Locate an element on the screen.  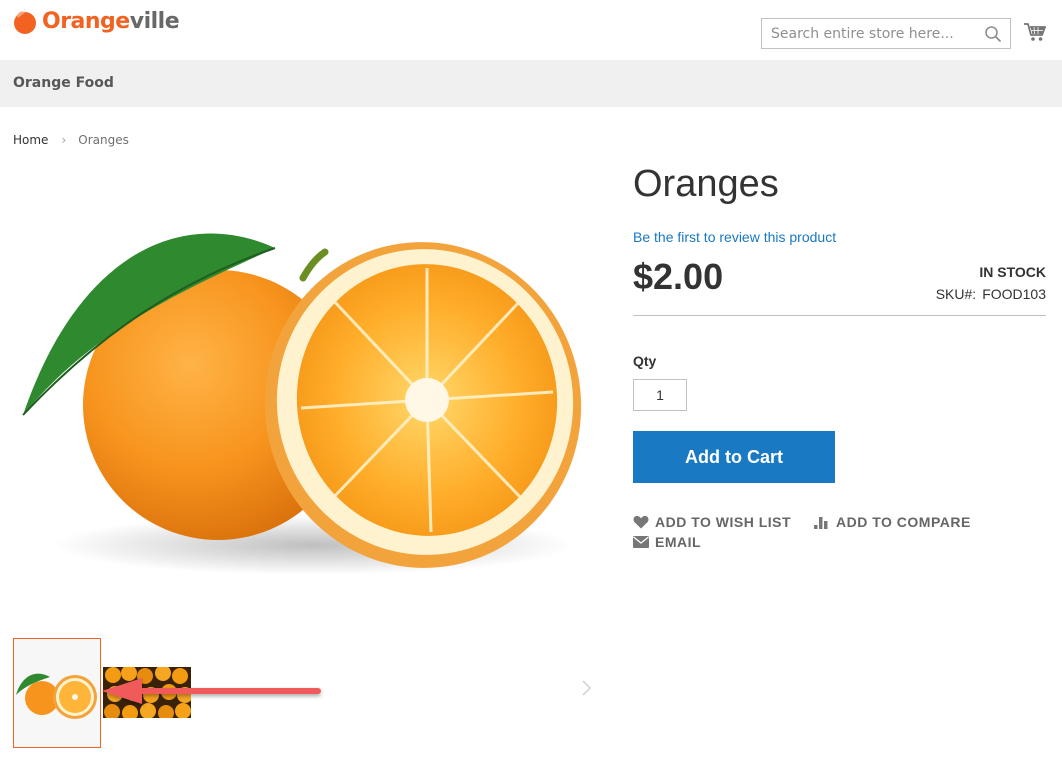
sku-label: SKU#: is located at coordinates (956, 294).